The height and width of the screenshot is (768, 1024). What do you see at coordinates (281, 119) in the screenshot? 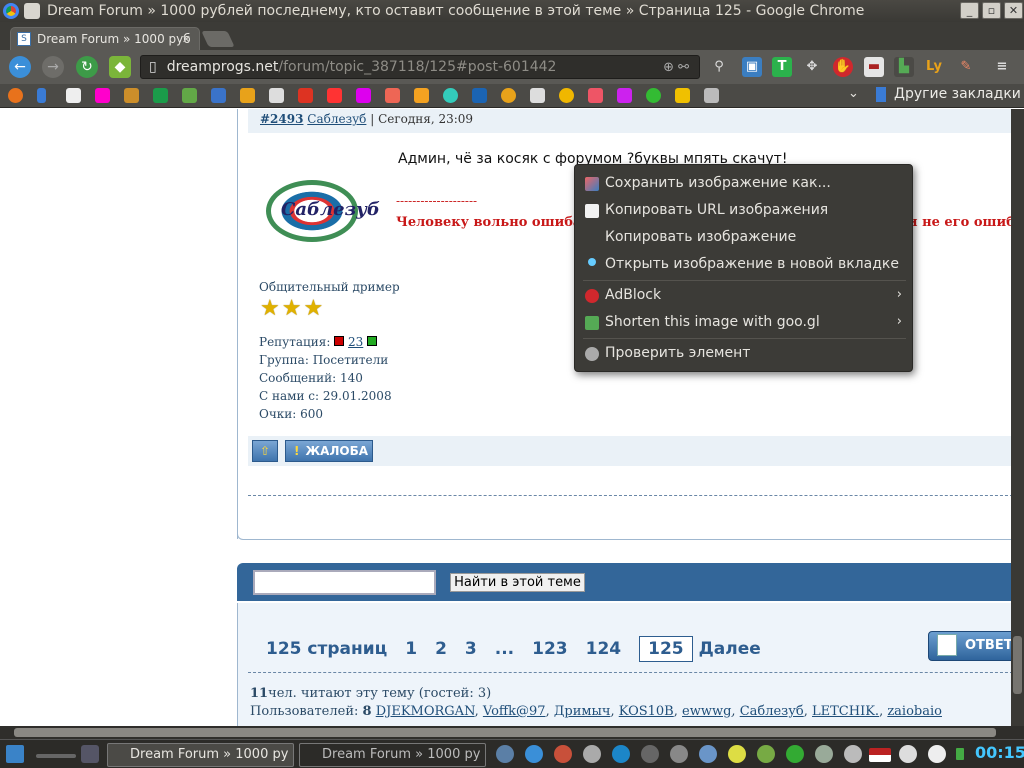
I see `post-number-link: #2493` at bounding box center [281, 119].